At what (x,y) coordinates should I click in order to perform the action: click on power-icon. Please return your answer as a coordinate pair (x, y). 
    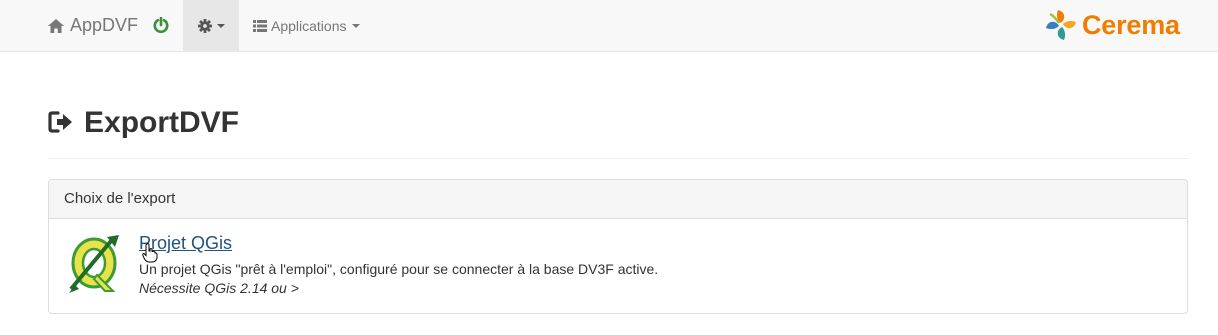
    Looking at the image, I should click on (161, 25).